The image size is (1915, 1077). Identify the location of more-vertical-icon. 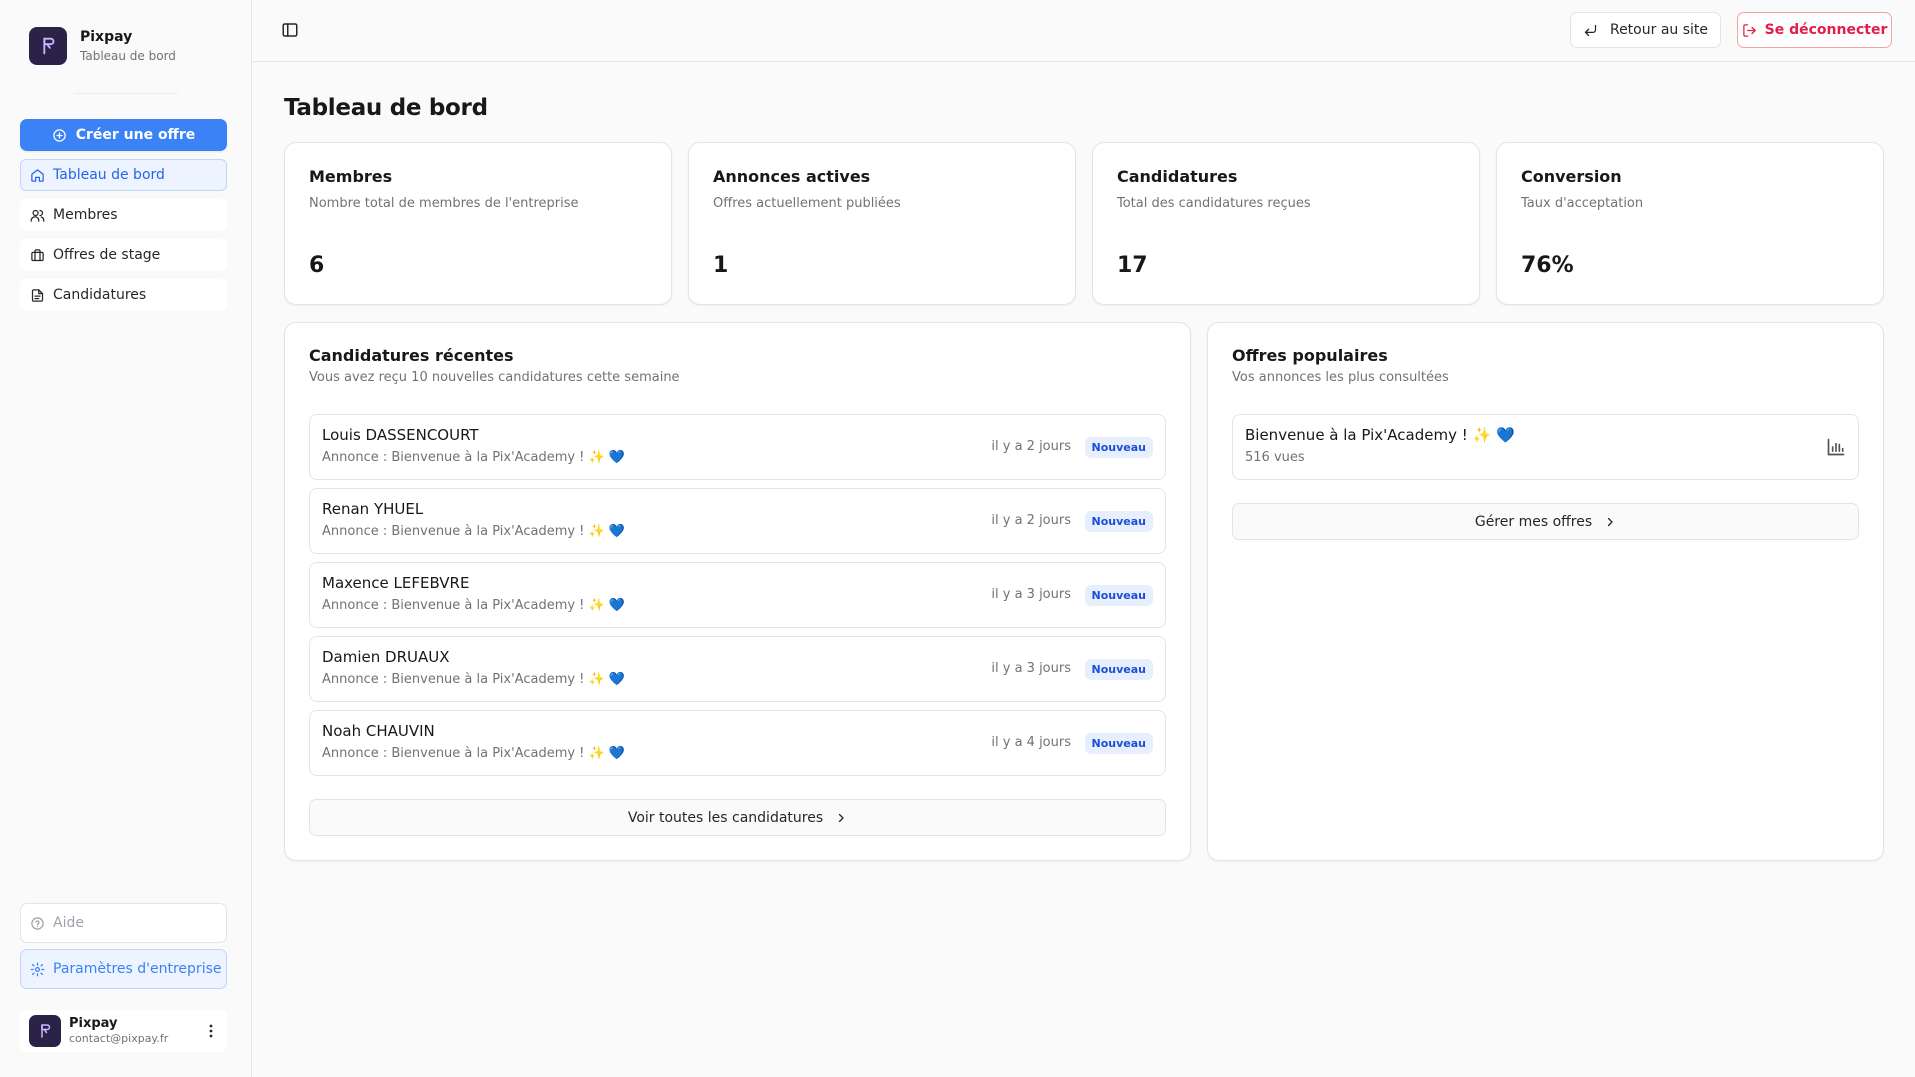
(211, 1031).